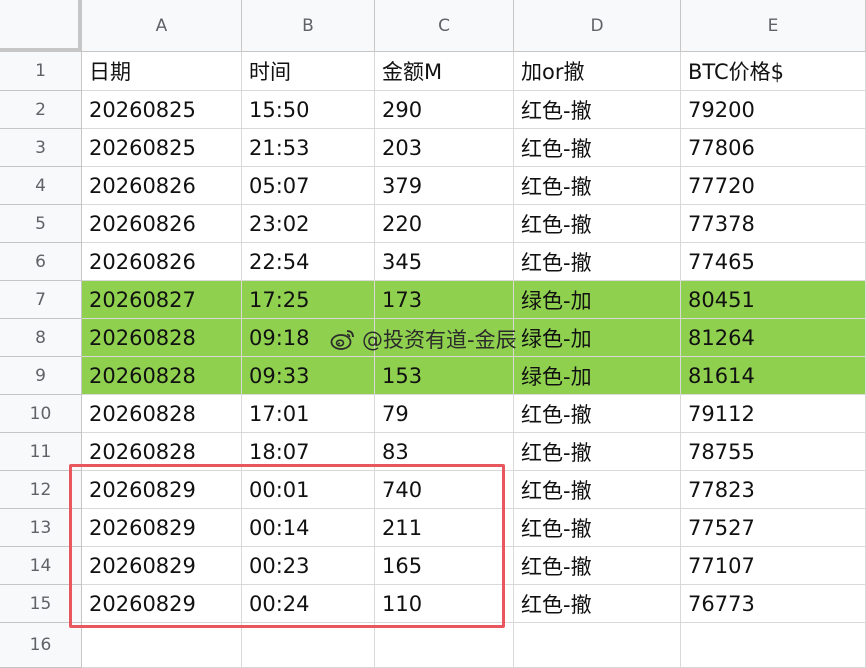 The width and height of the screenshot is (866, 668). What do you see at coordinates (162, 376) in the screenshot?
I see `cell-a9: 20260828` at bounding box center [162, 376].